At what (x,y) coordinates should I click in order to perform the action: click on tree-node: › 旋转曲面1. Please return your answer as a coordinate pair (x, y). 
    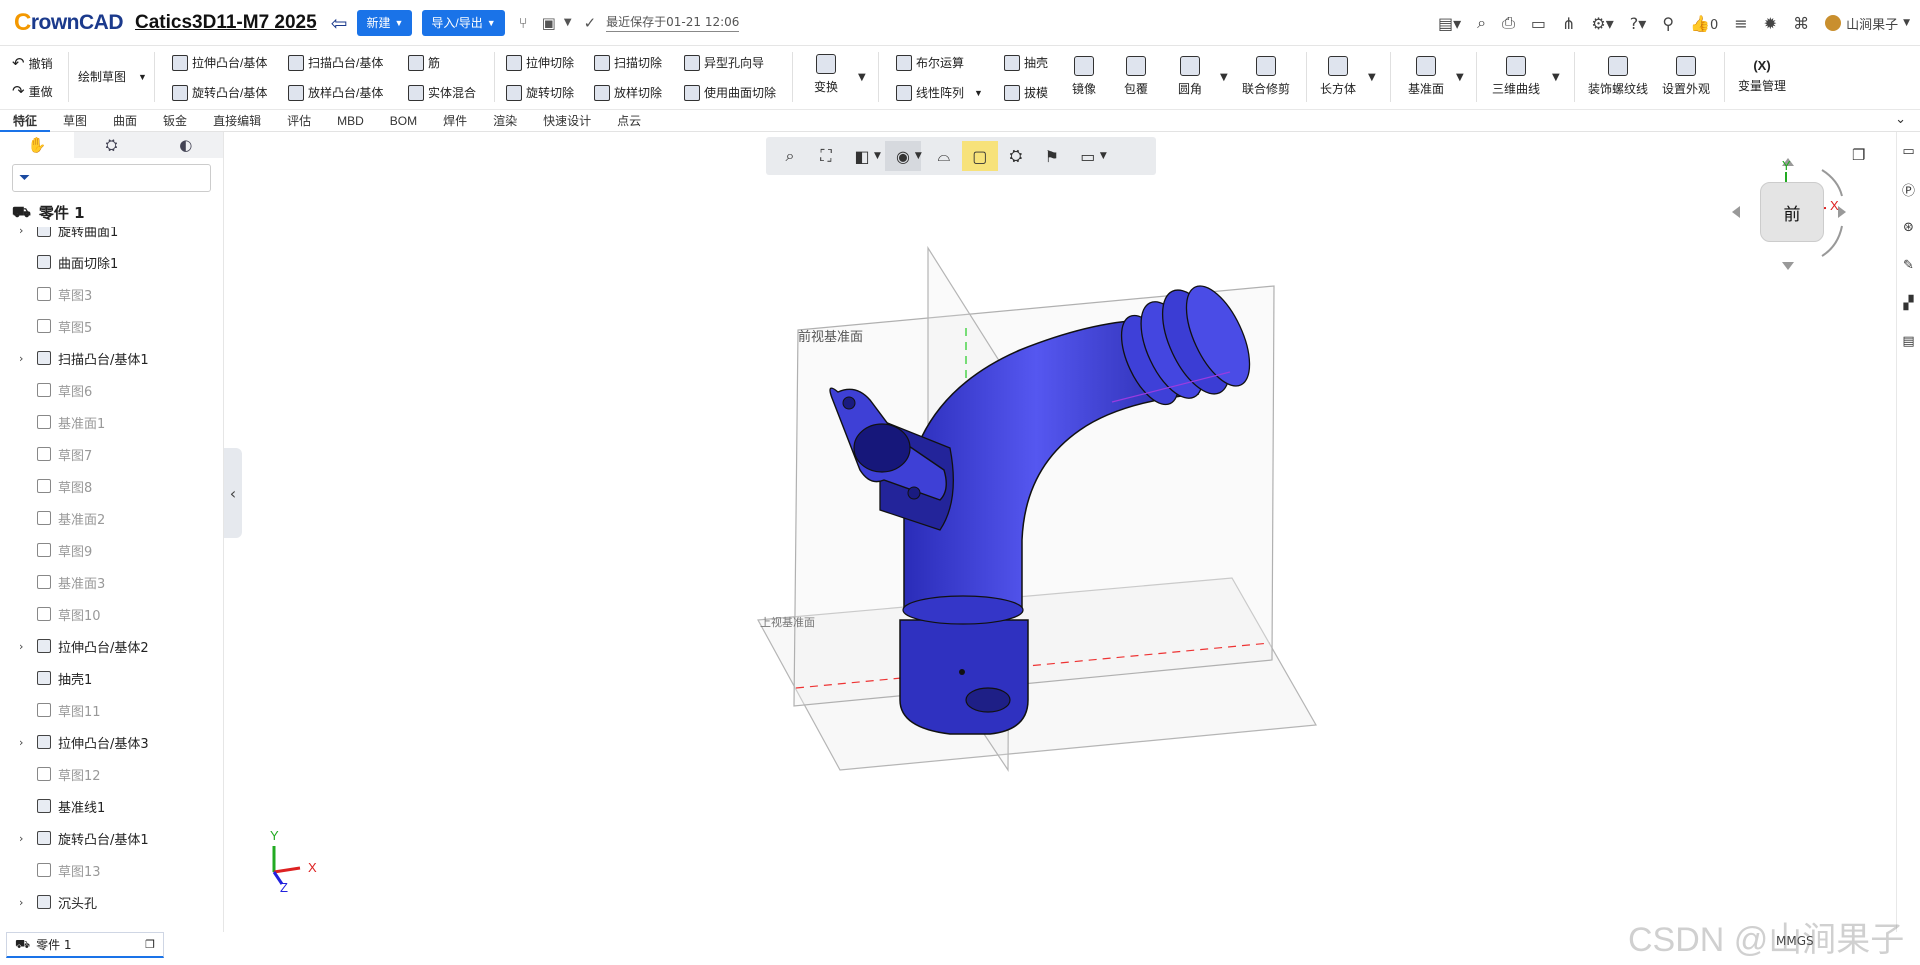
    Looking at the image, I should click on (111, 235).